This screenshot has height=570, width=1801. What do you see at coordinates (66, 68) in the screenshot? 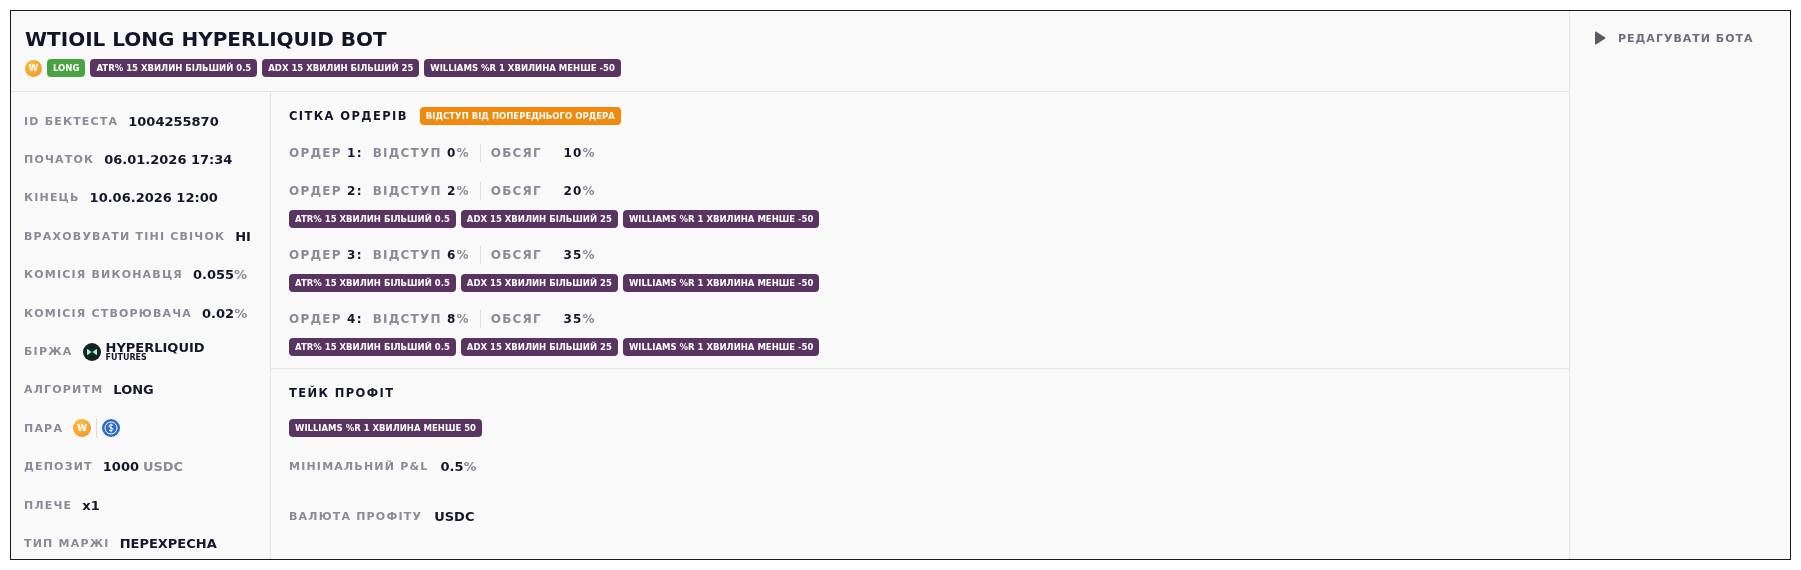
I see `algorithm-tag: LONG` at bounding box center [66, 68].